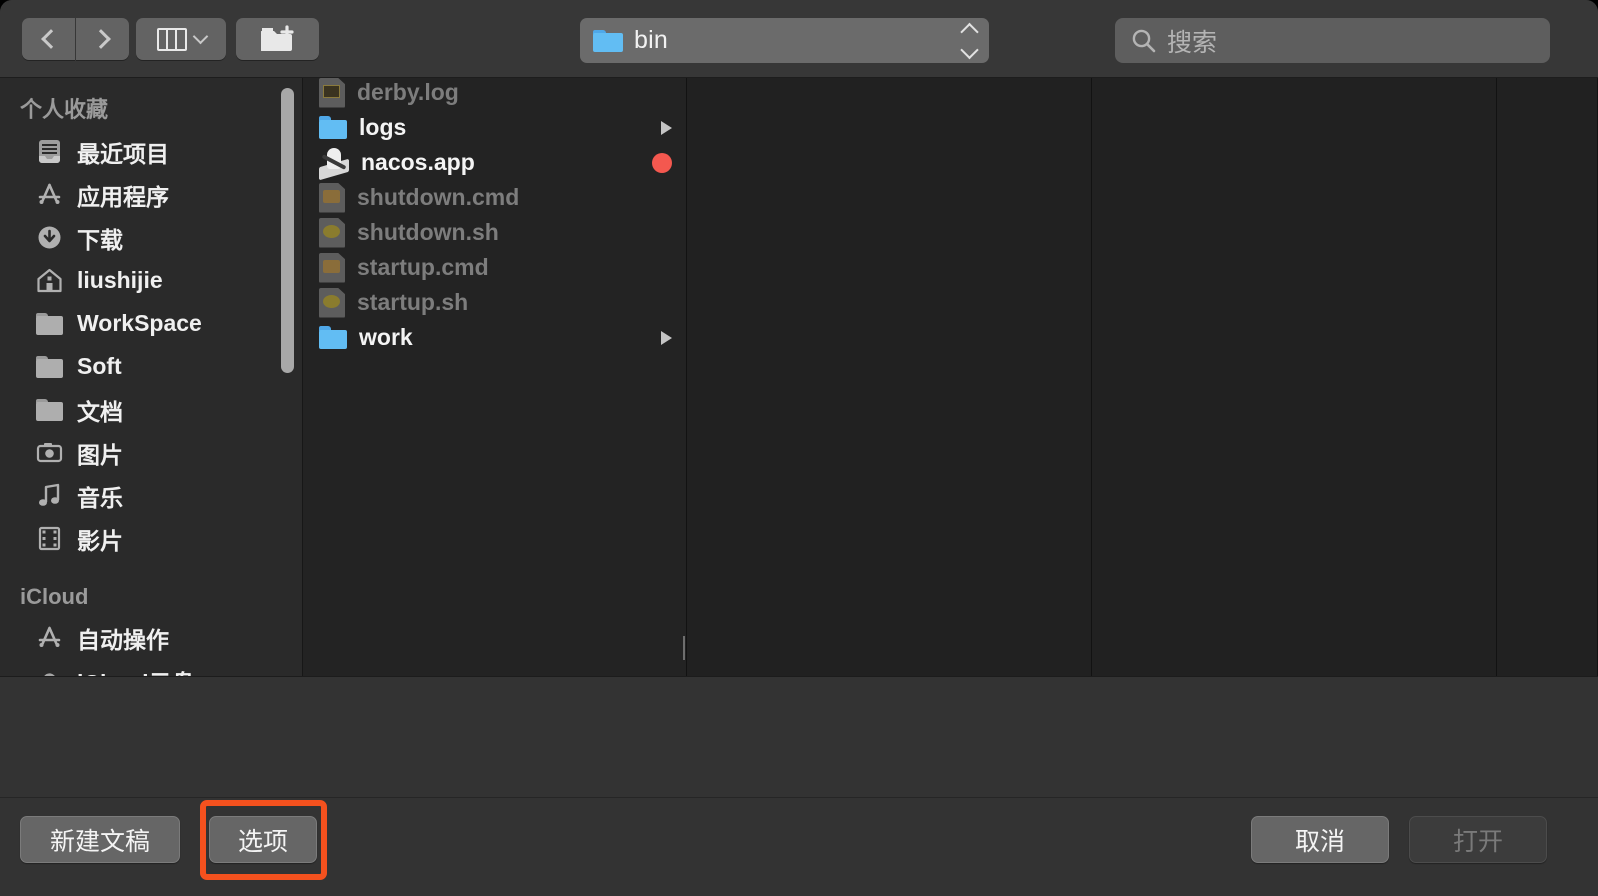 This screenshot has width=1598, height=896. What do you see at coordinates (494, 92) in the screenshot?
I see `list-item: derby.log` at bounding box center [494, 92].